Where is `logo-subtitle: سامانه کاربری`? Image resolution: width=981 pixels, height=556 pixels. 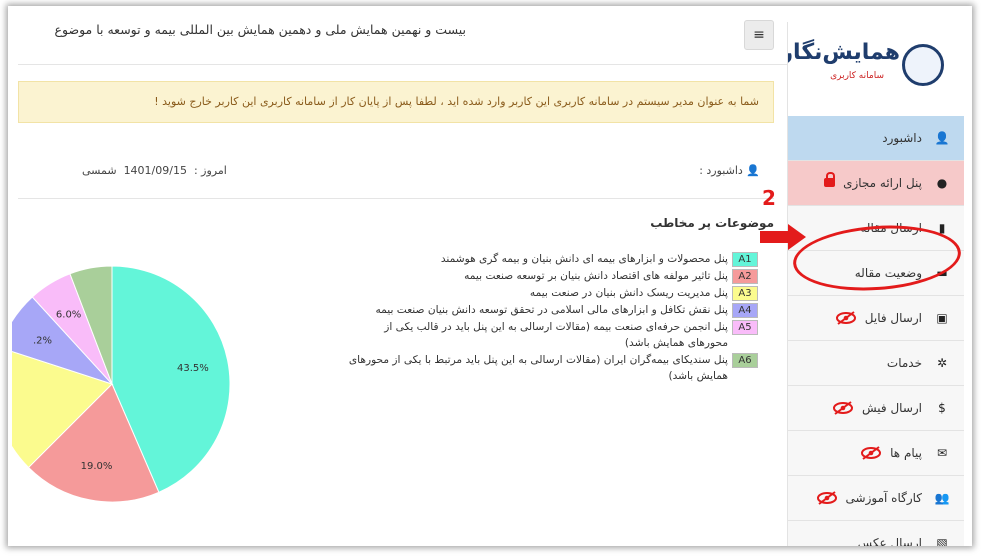
logo-subtitle: سامانه کاربری is located at coordinates (857, 76).